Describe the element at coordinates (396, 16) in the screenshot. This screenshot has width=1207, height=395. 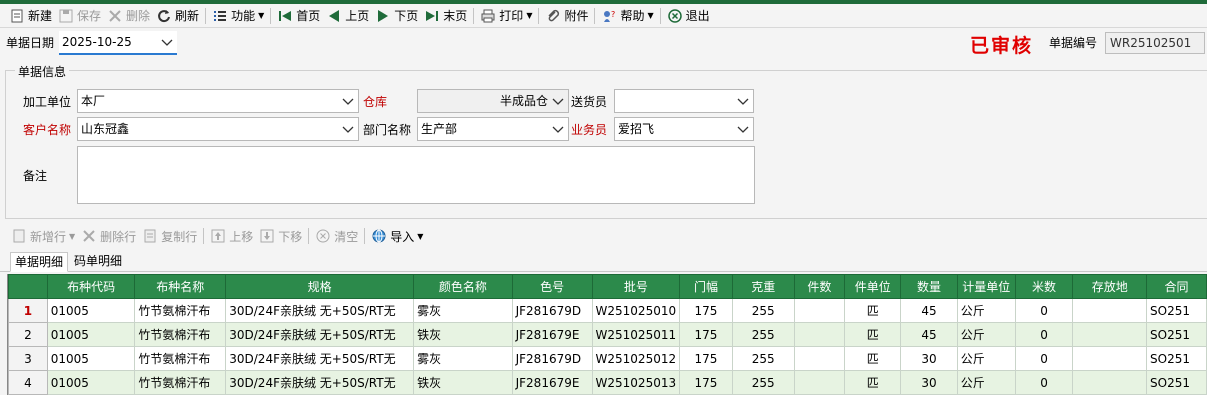
I see `next-page-button: 下页` at that location.